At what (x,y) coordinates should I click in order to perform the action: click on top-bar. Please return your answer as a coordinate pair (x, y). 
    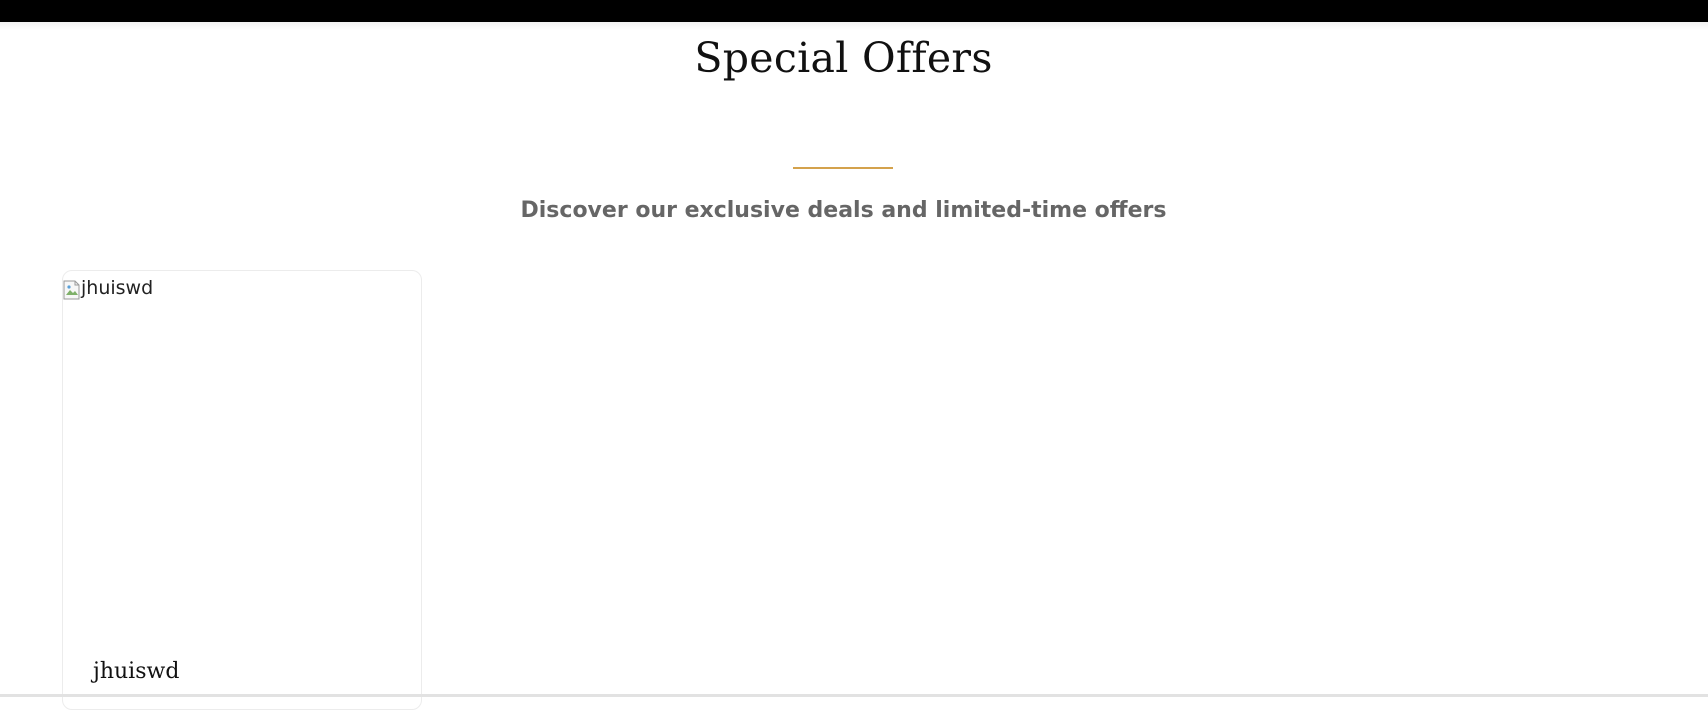
    Looking at the image, I should click on (854, 11).